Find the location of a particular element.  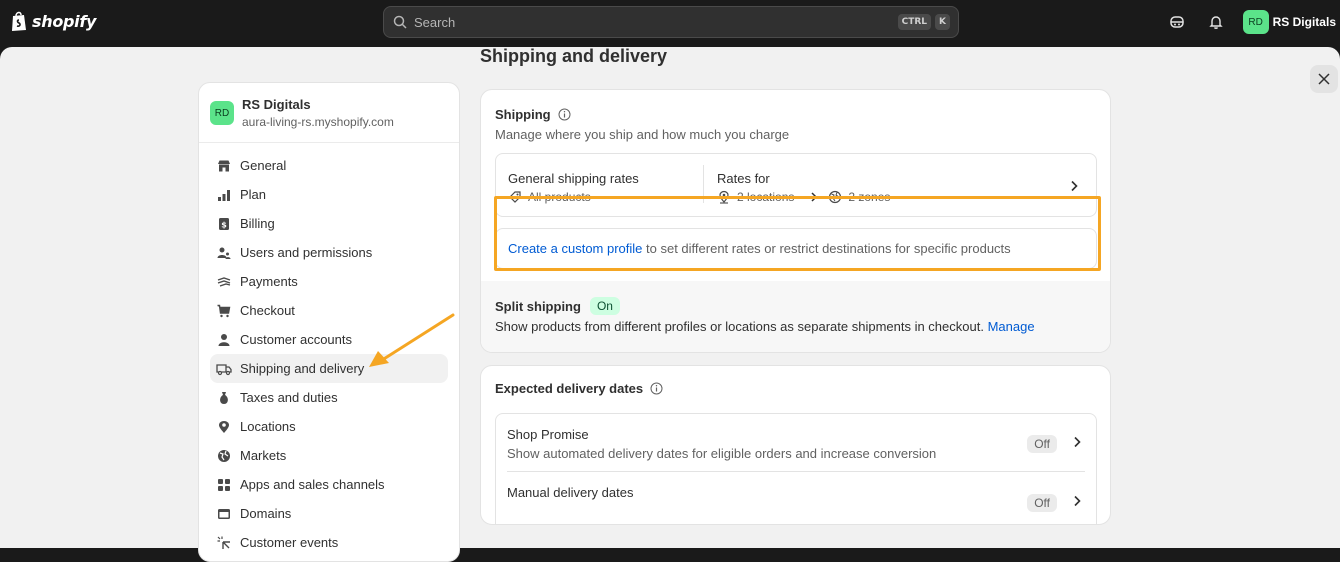

tag-icon is located at coordinates (515, 197).